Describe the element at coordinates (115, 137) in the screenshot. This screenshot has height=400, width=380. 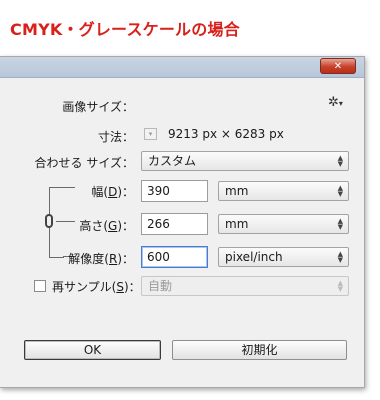
I see `dimensions-label: 寸法：` at that location.